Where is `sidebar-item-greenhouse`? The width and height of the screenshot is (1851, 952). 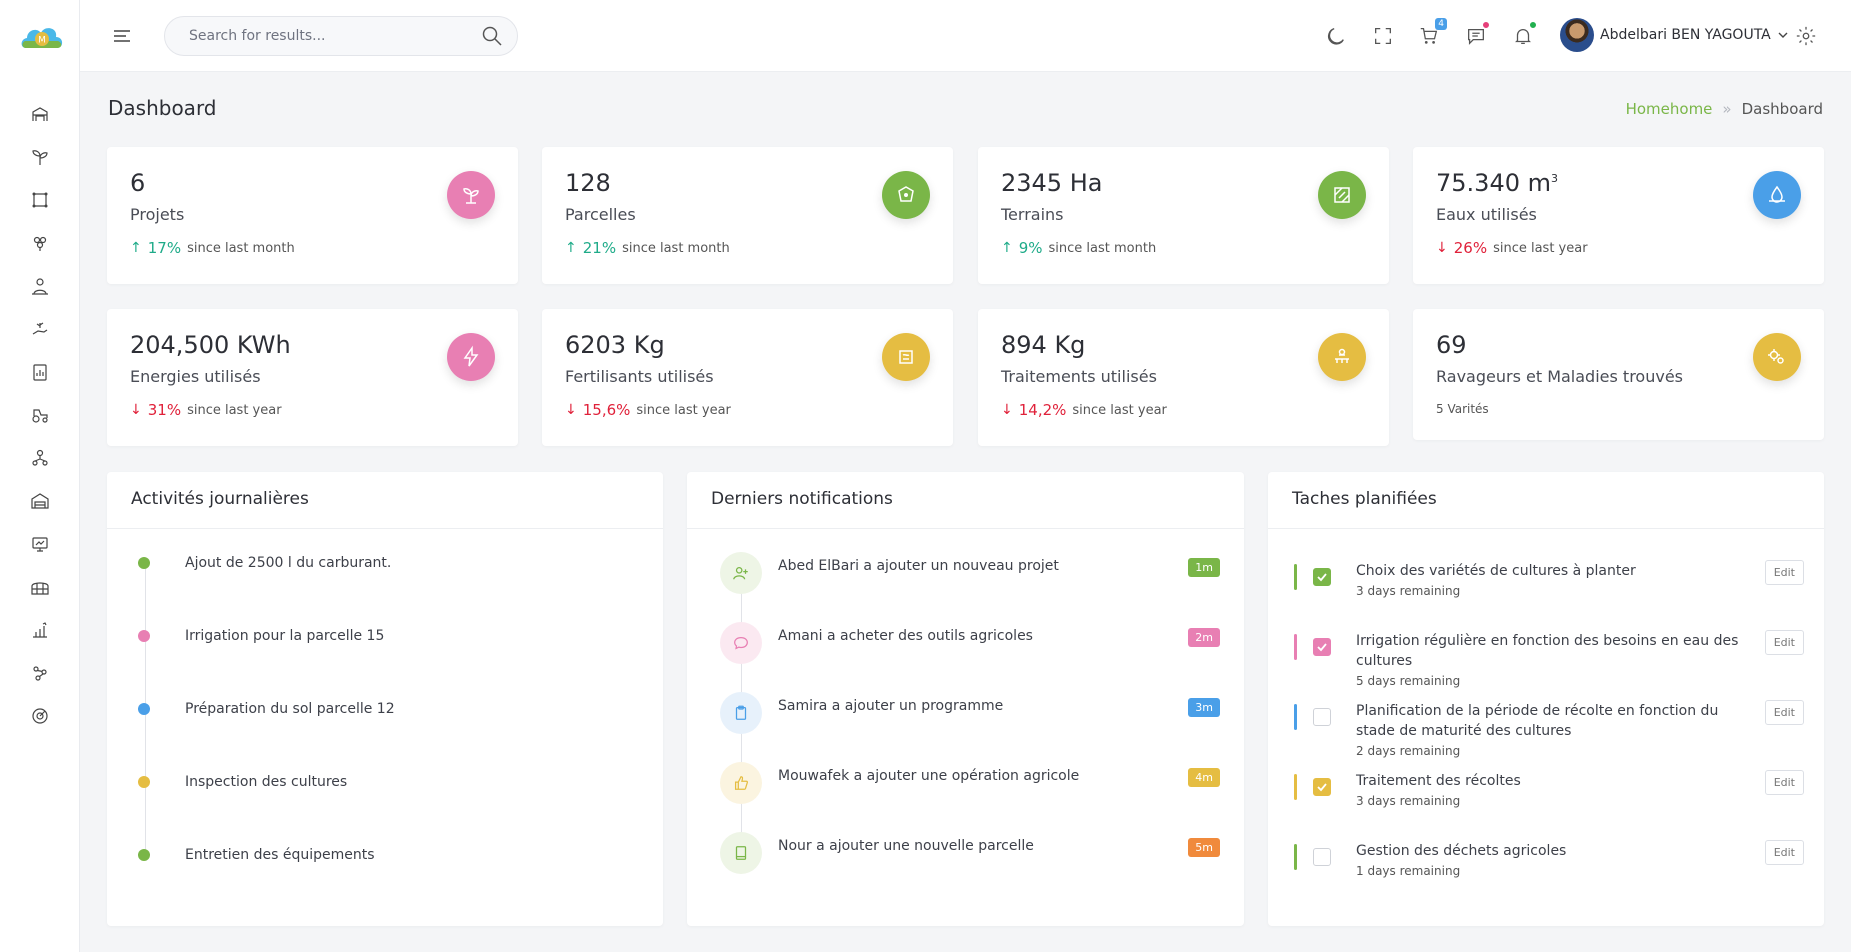 sidebar-item-greenhouse is located at coordinates (40, 586).